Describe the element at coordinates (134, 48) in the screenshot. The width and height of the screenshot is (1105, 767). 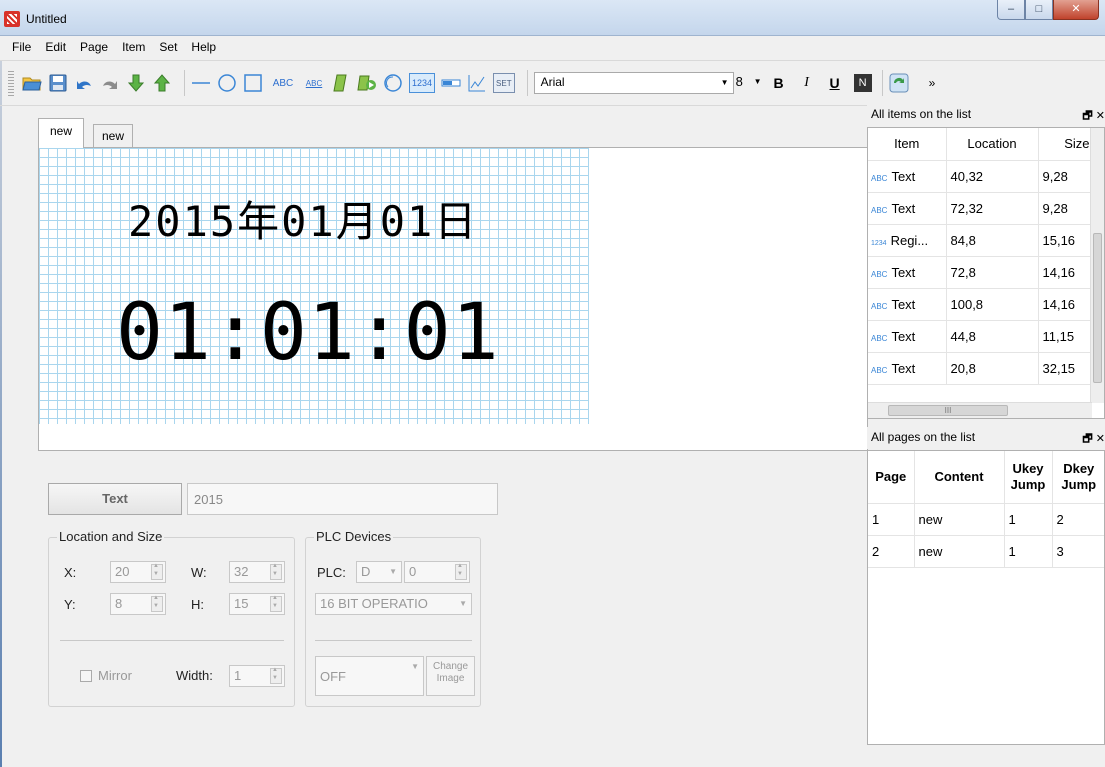
I see `menu-item: Item` at that location.